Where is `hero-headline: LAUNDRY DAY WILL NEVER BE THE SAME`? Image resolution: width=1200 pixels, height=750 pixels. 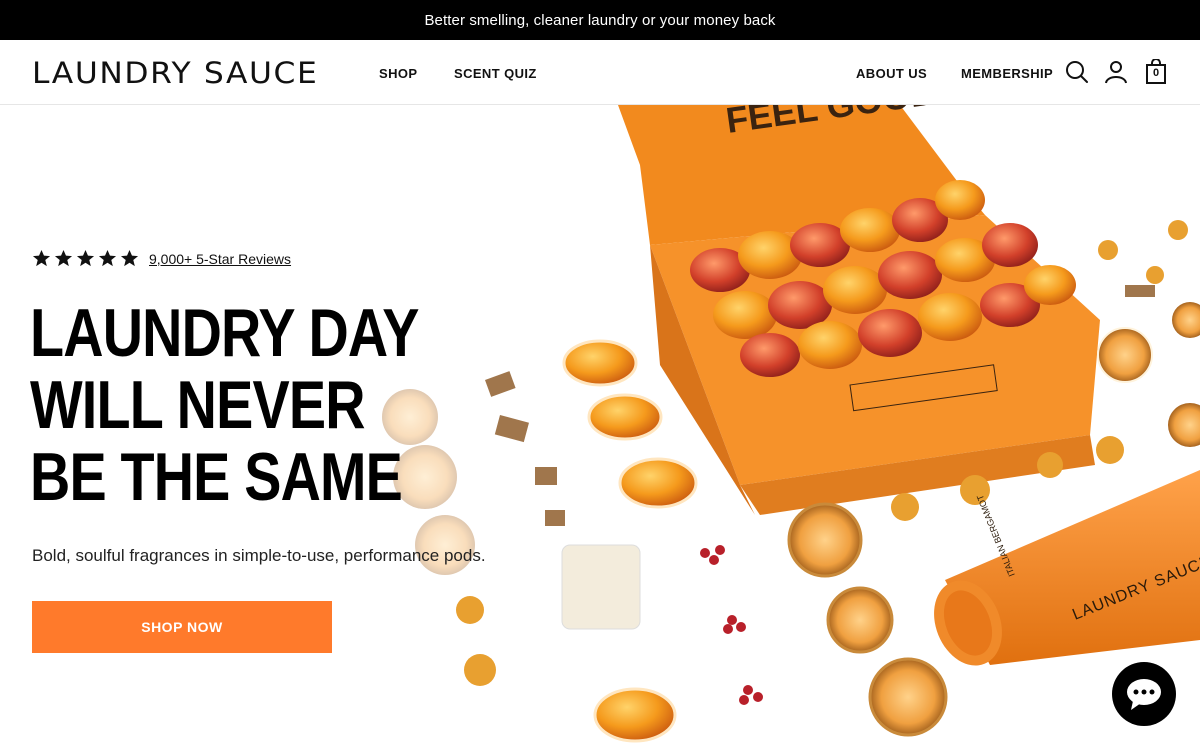 hero-headline: LAUNDRY DAY WILL NEVER BE THE SAME is located at coordinates (224, 405).